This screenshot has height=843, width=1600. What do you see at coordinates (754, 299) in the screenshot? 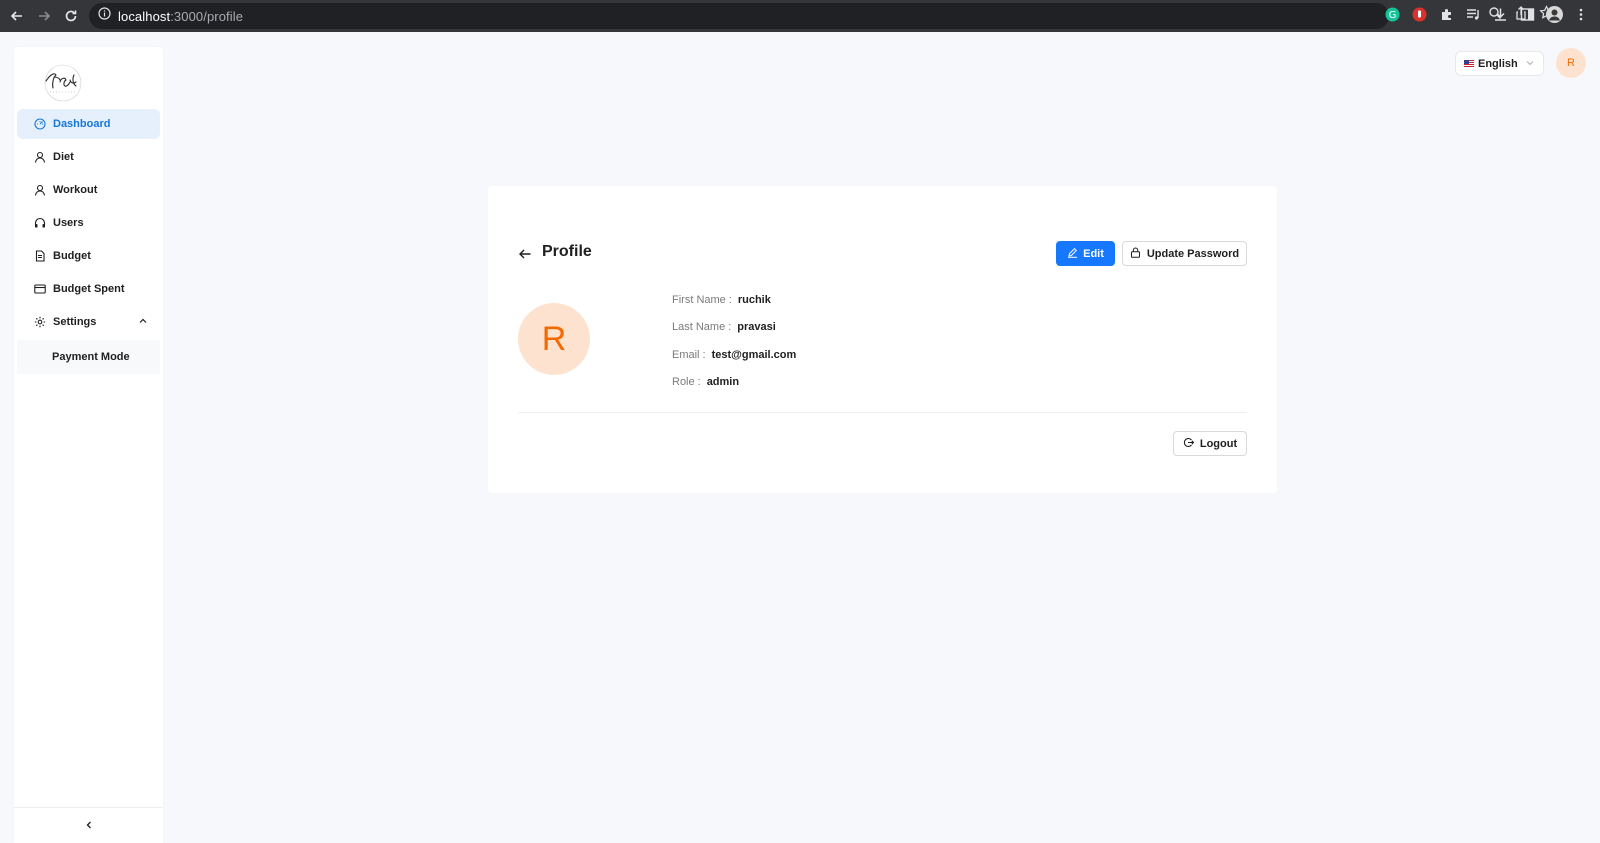
I see `field-value: ruchik` at bounding box center [754, 299].